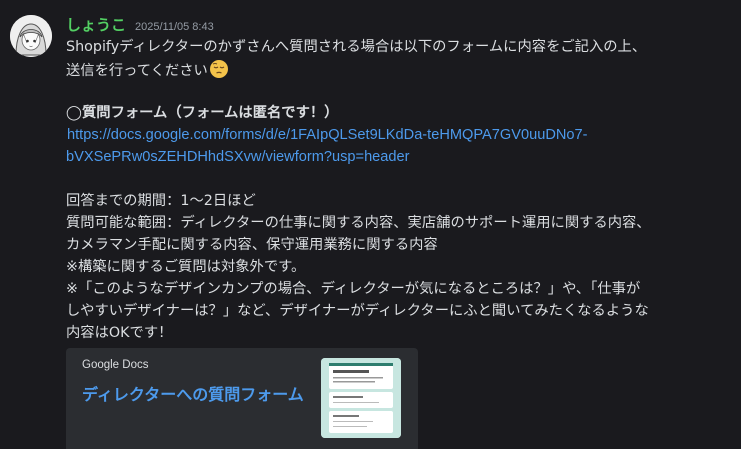 This screenshot has height=449, width=741. I want to click on author-name: しょうこ, so click(96, 24).